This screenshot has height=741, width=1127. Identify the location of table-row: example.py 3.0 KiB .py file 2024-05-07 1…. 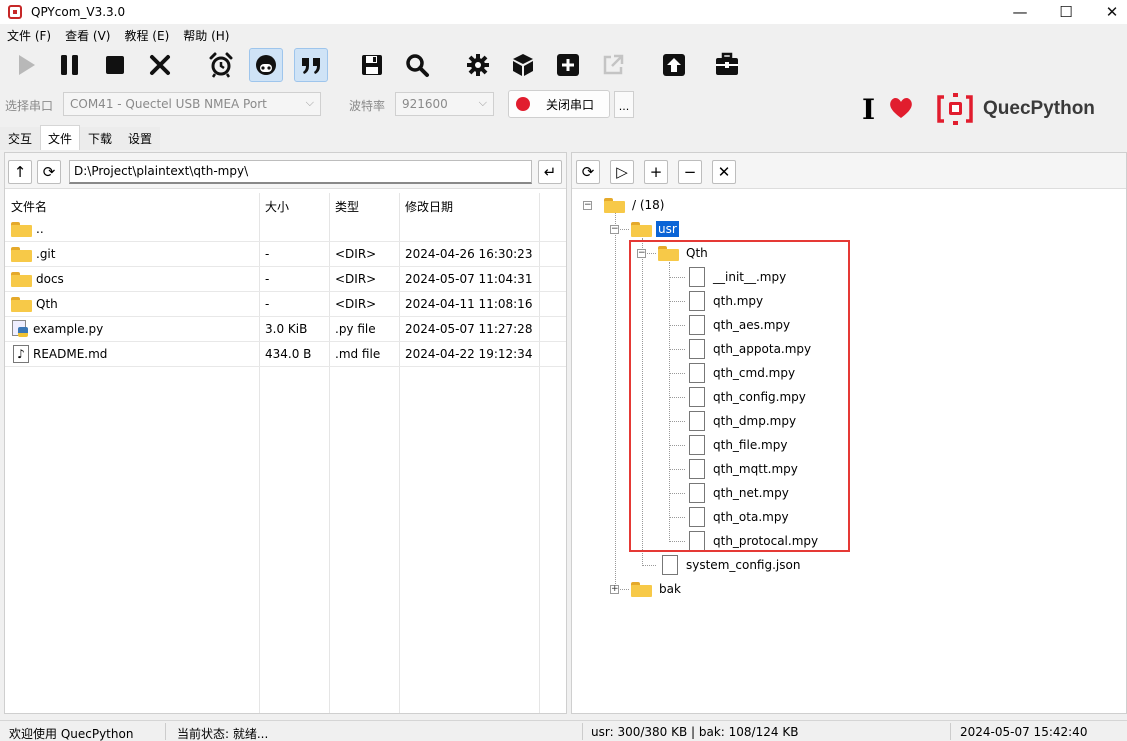
(285, 329).